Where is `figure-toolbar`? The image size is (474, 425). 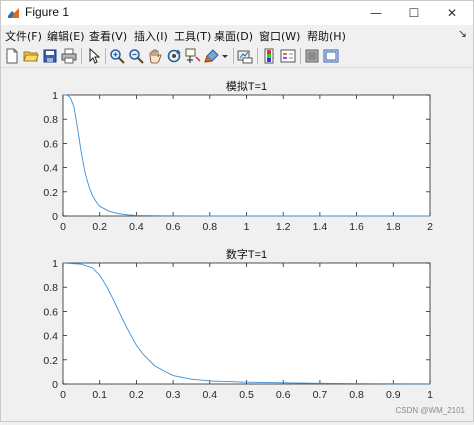
figure-toolbar is located at coordinates (237, 56).